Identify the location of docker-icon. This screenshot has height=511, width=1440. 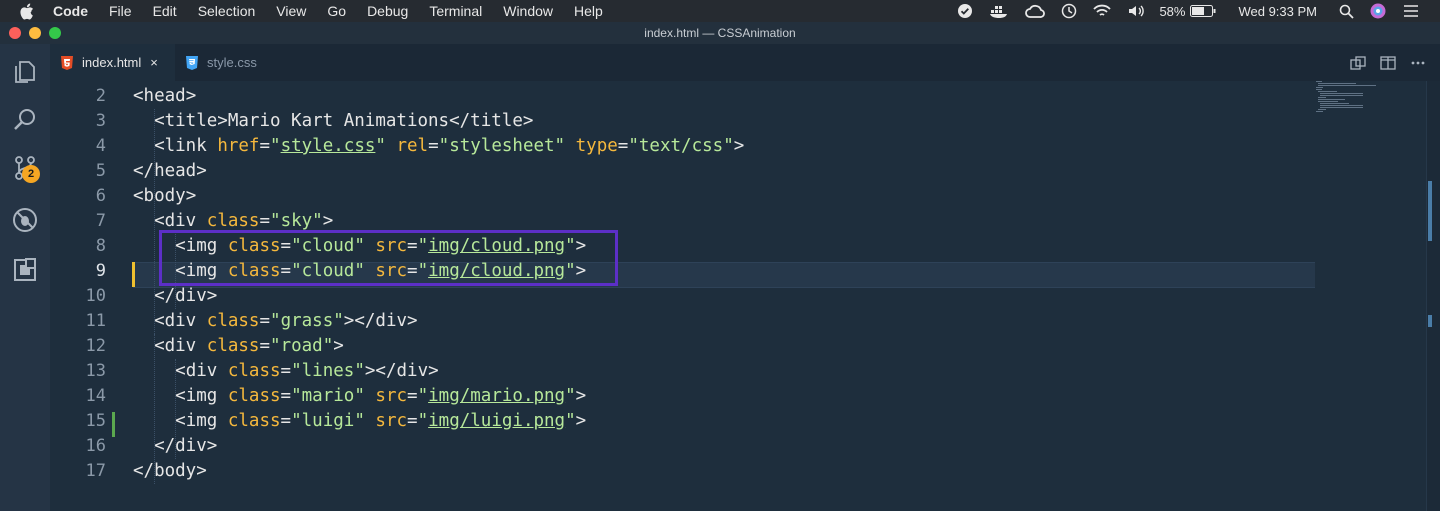
(999, 11).